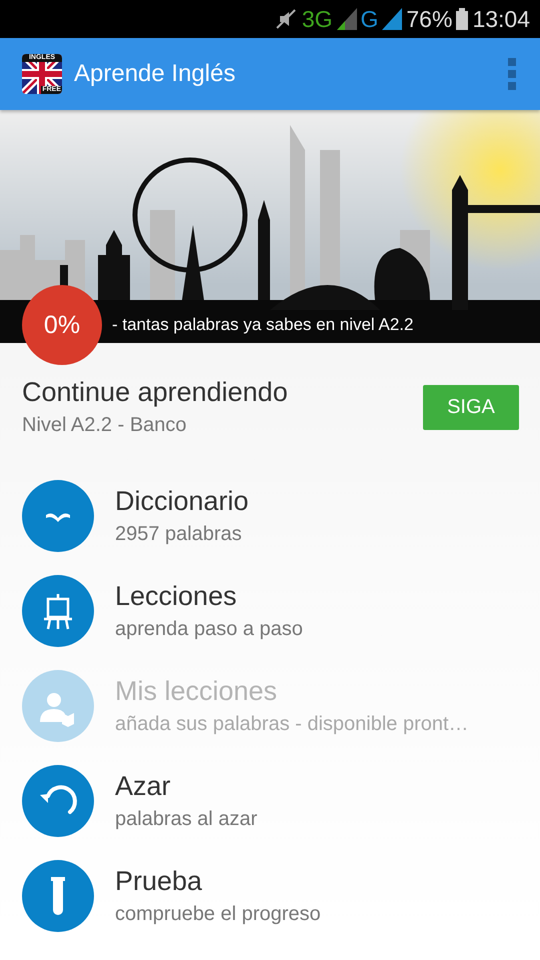 Image resolution: width=540 pixels, height=960 pixels. Describe the element at coordinates (369, 19) in the screenshot. I see `network-type: G` at that location.